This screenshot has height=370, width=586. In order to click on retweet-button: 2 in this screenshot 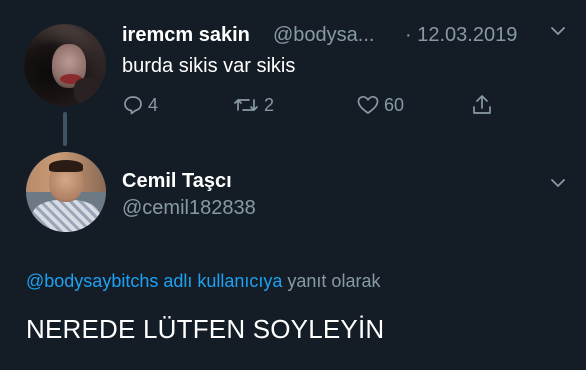, I will do `click(253, 105)`.